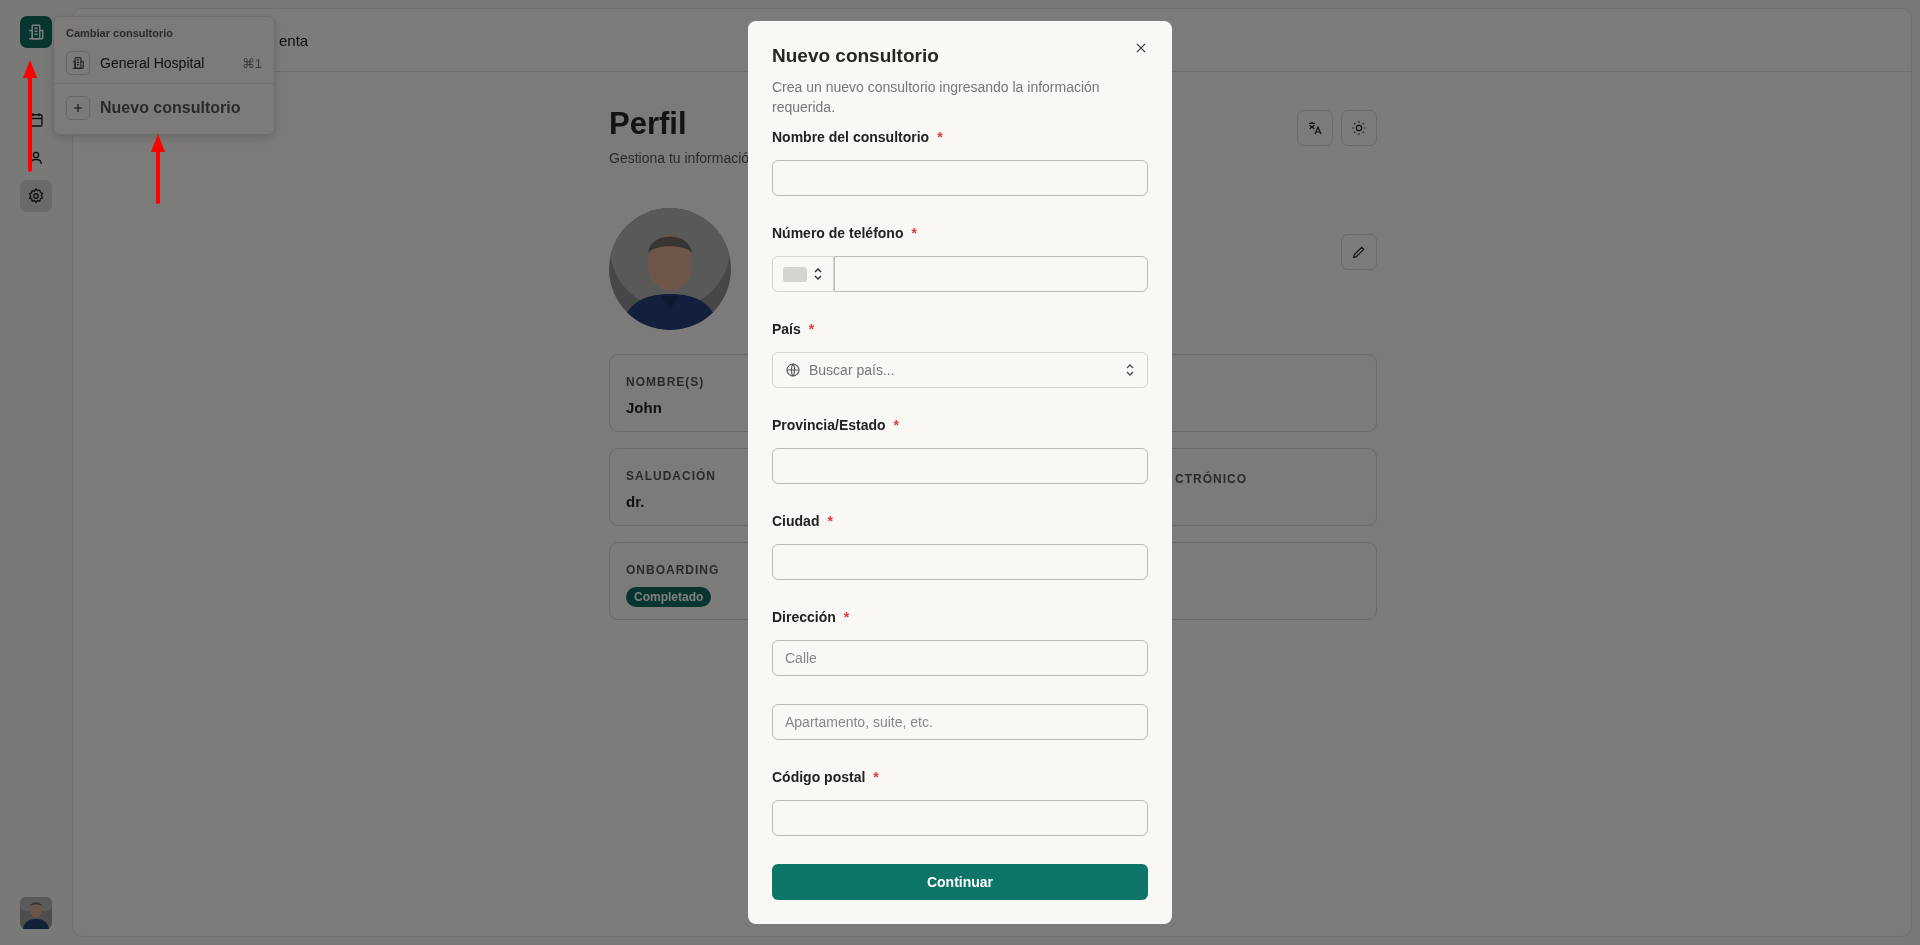 The width and height of the screenshot is (1920, 945). What do you see at coordinates (991, 274) in the screenshot?
I see `phone-input` at bounding box center [991, 274].